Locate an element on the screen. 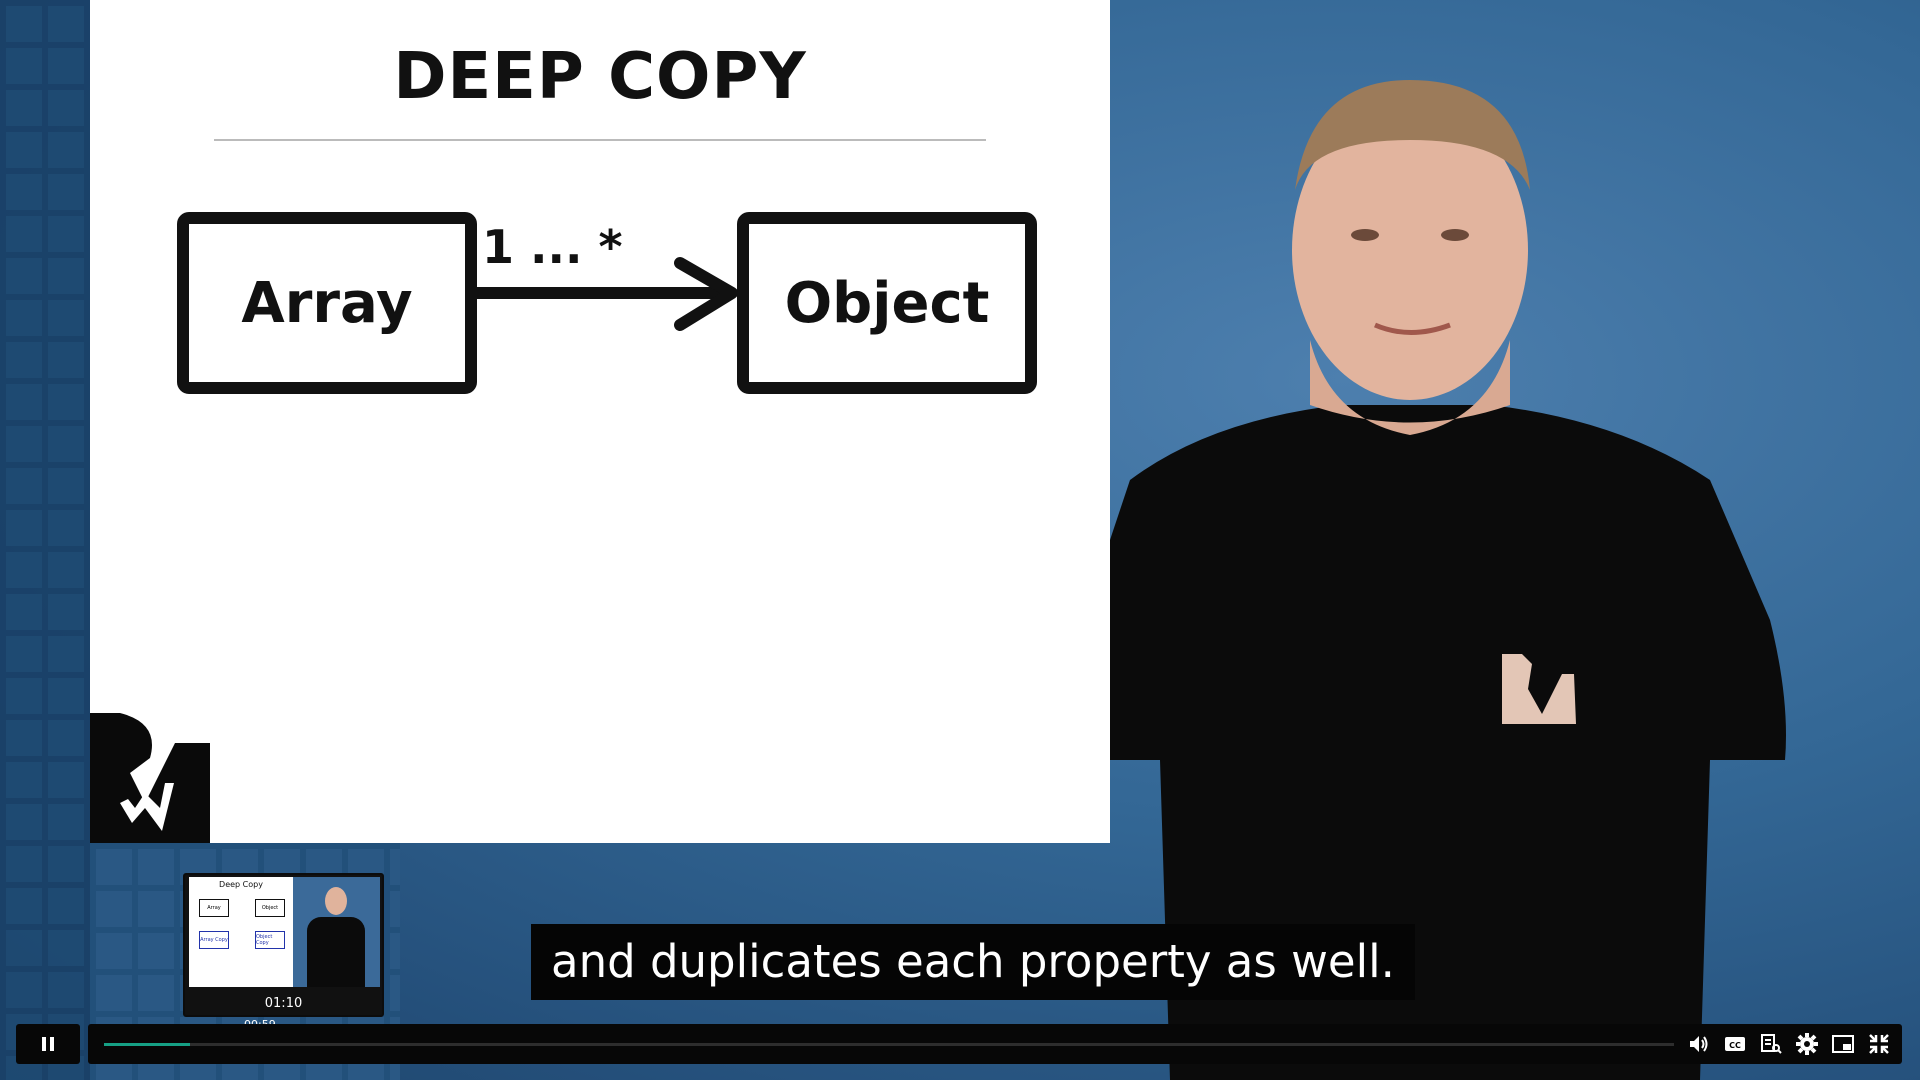  svg-text: CC is located at coordinates (1735, 1045).